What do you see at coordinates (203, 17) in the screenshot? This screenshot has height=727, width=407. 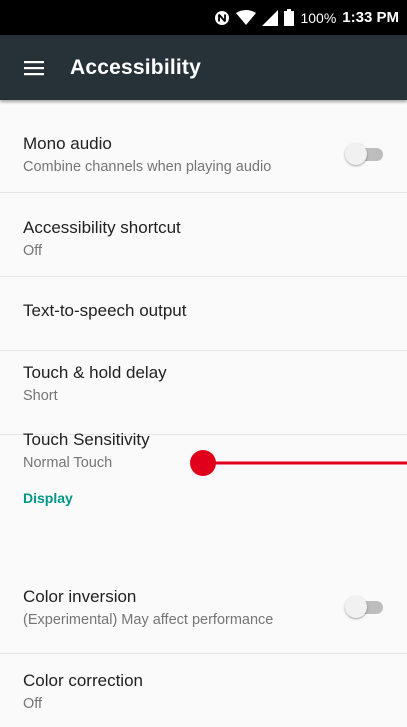 I see `status-bar: 100% 1:33 PM` at bounding box center [203, 17].